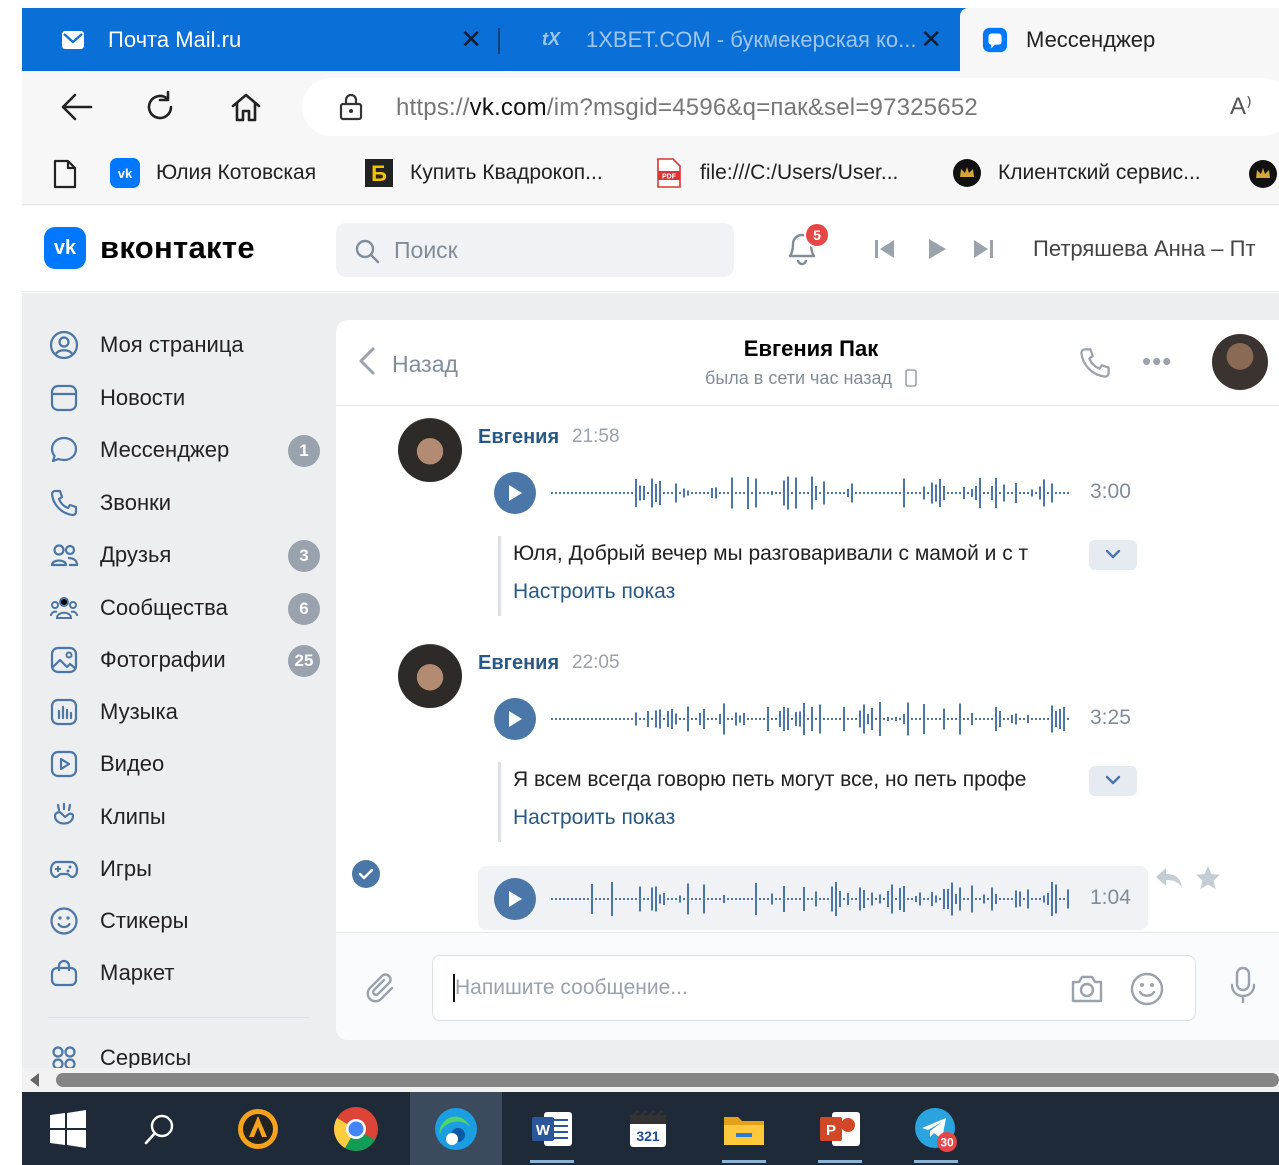 The height and width of the screenshot is (1165, 1279). Describe the element at coordinates (258, 1128) in the screenshot. I see `avast-icon` at that location.